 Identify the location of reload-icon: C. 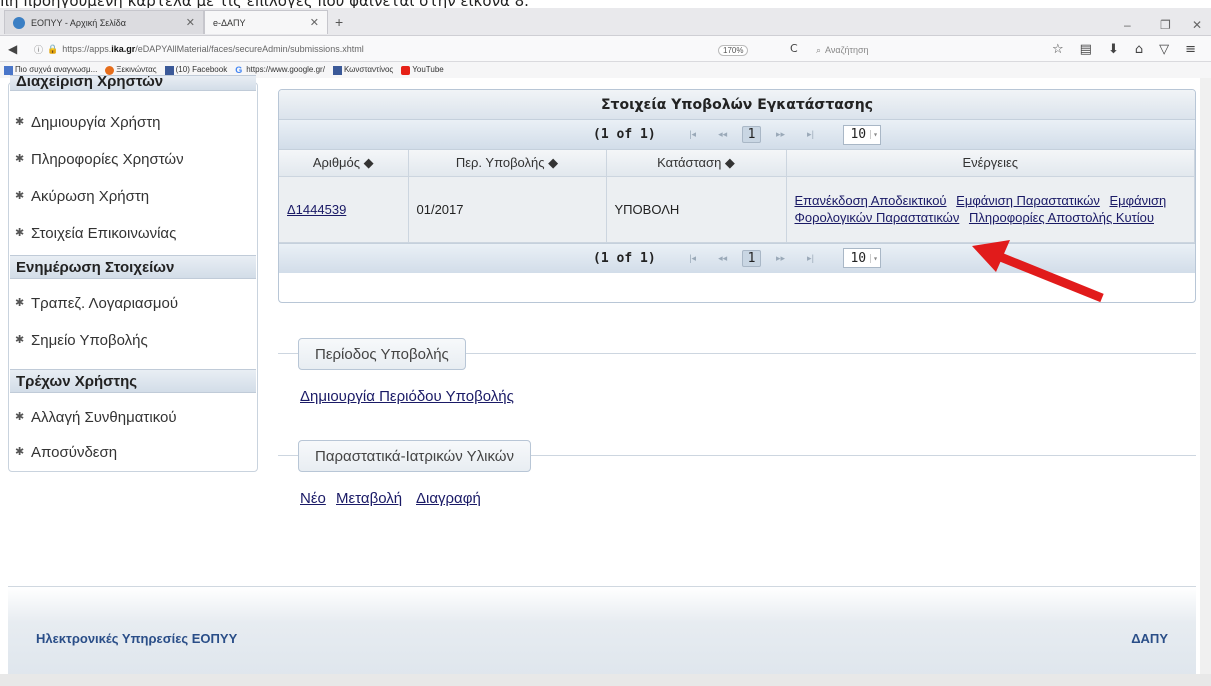
(794, 48).